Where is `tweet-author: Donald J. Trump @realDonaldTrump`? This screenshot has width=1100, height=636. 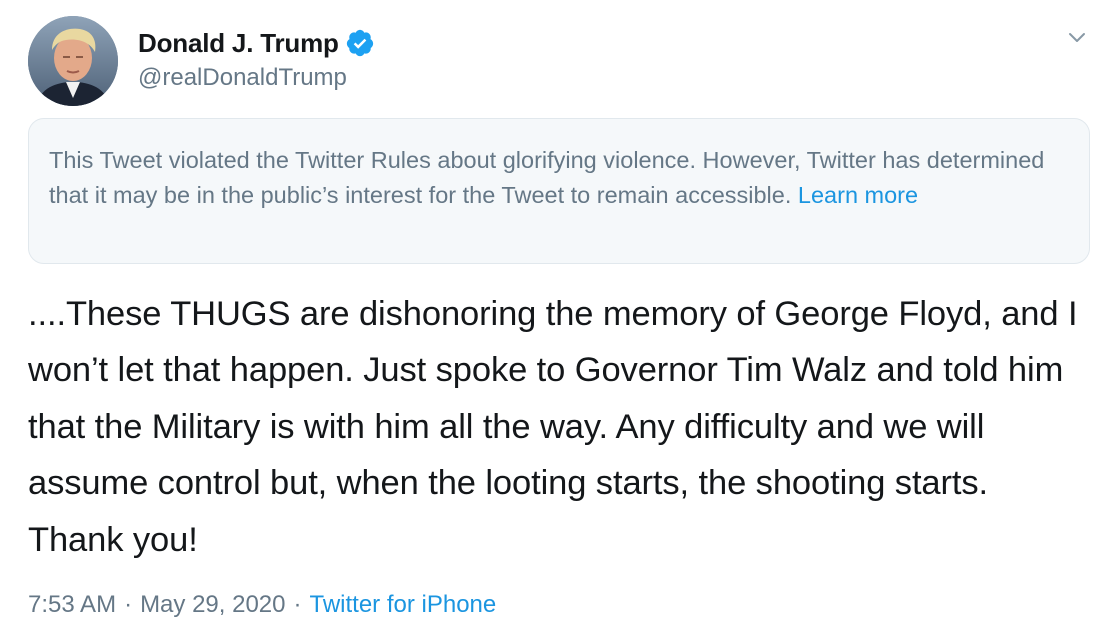 tweet-author: Donald J. Trump @realDonaldTrump is located at coordinates (256, 59).